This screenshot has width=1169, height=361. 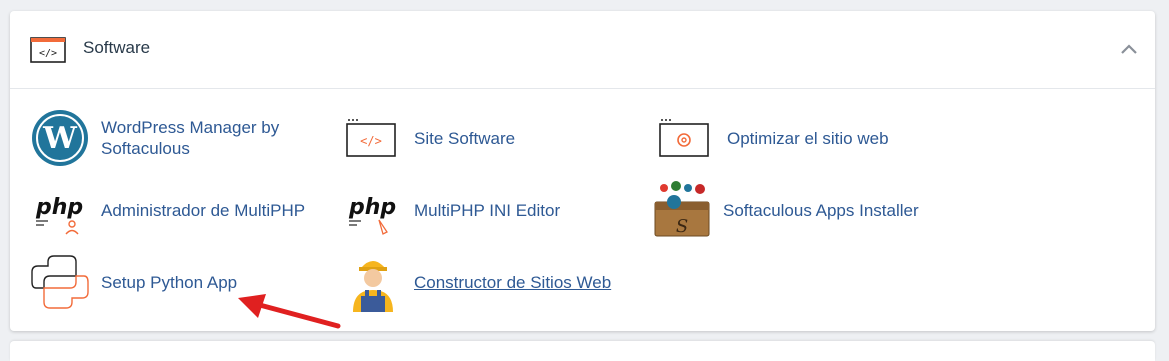 What do you see at coordinates (60, 282) in the screenshot?
I see `python-icon` at bounding box center [60, 282].